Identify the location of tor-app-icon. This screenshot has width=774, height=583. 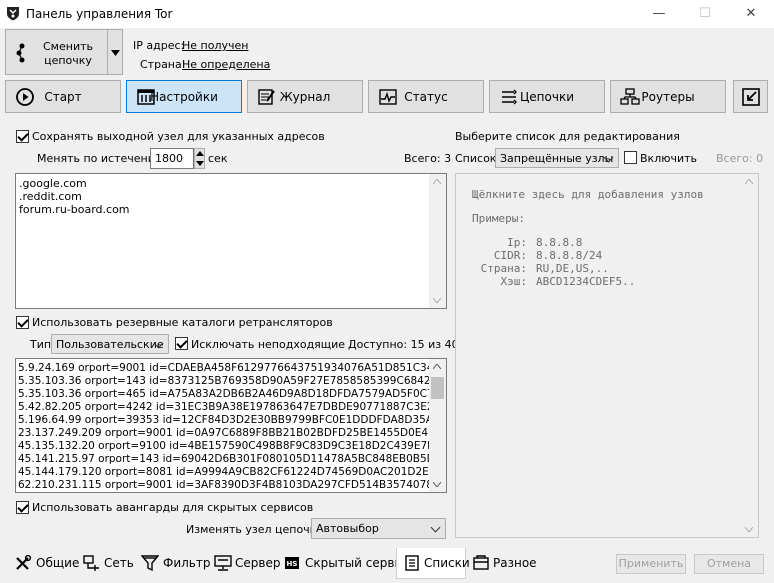
(13, 14).